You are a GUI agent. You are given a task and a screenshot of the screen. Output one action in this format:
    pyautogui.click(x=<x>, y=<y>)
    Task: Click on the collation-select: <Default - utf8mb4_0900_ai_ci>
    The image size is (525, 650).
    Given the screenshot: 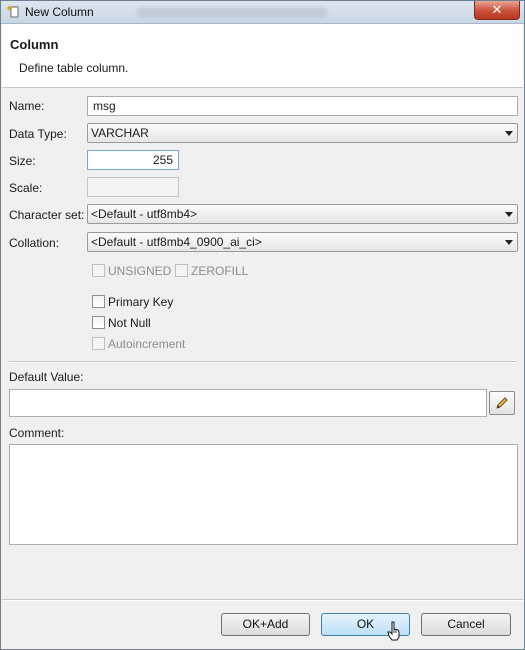 What is the action you would take?
    pyautogui.click(x=302, y=242)
    